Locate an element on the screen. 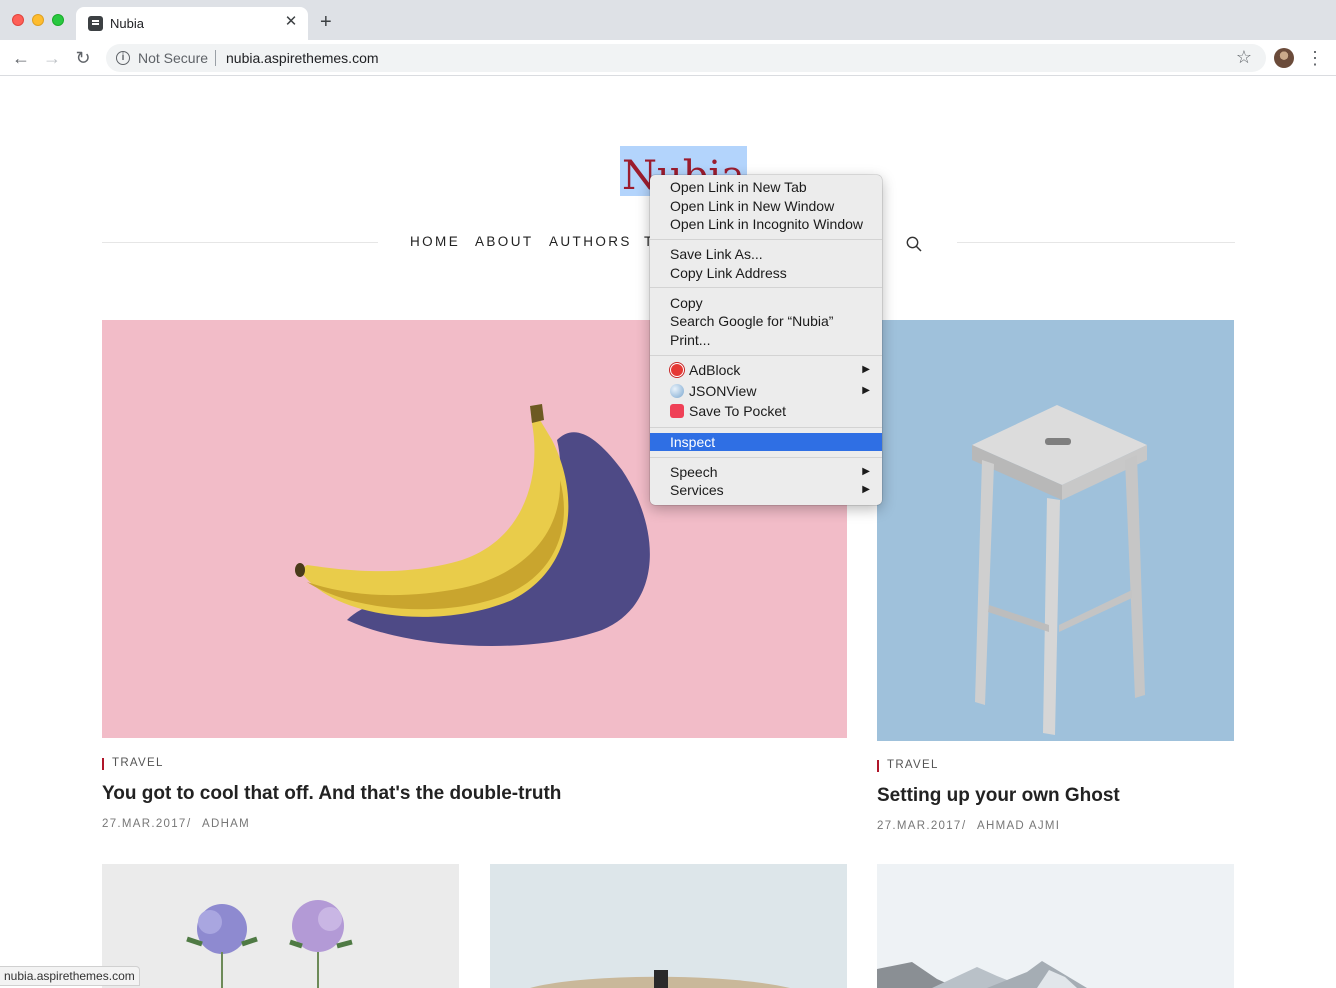  menu-open-incognito: Open Link in Incognito Window is located at coordinates (766, 224).